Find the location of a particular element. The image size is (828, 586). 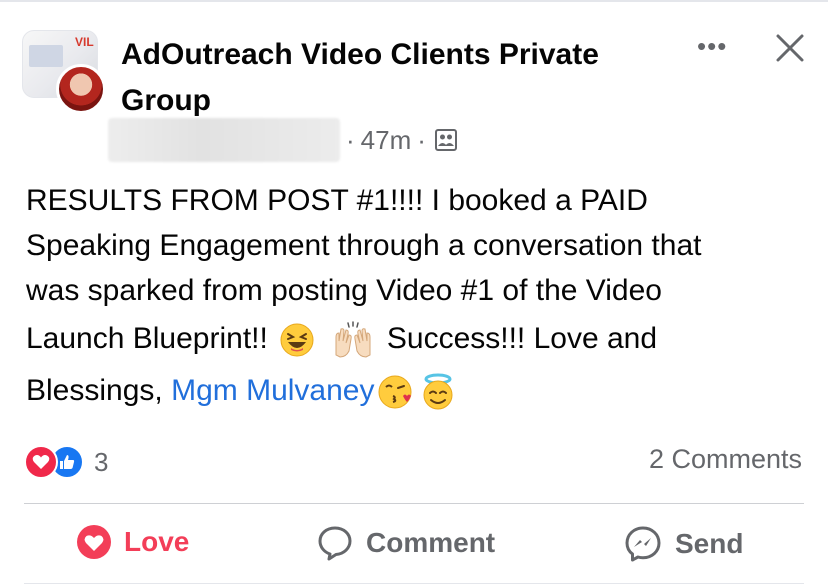

post-timestamp: 47m is located at coordinates (386, 140).